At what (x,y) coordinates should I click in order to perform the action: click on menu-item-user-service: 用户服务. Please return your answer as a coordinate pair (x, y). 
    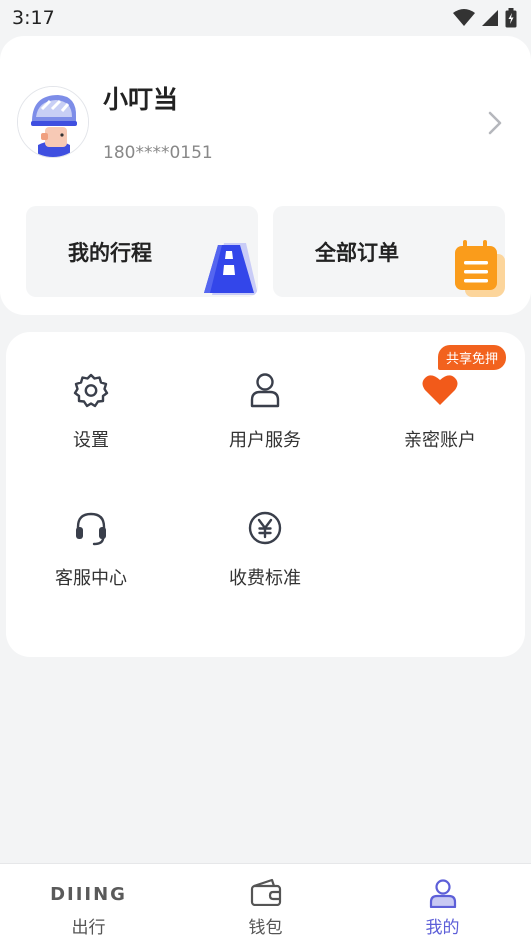
    Looking at the image, I should click on (265, 425).